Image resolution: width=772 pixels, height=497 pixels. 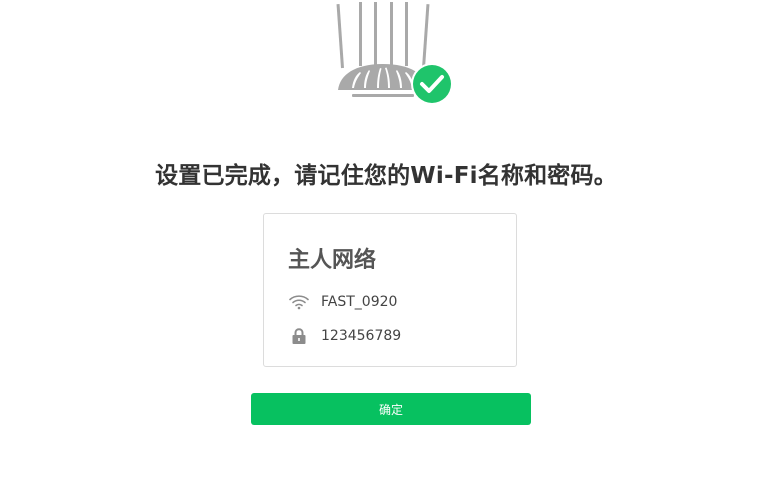 What do you see at coordinates (299, 302) in the screenshot?
I see `wifi-icon` at bounding box center [299, 302].